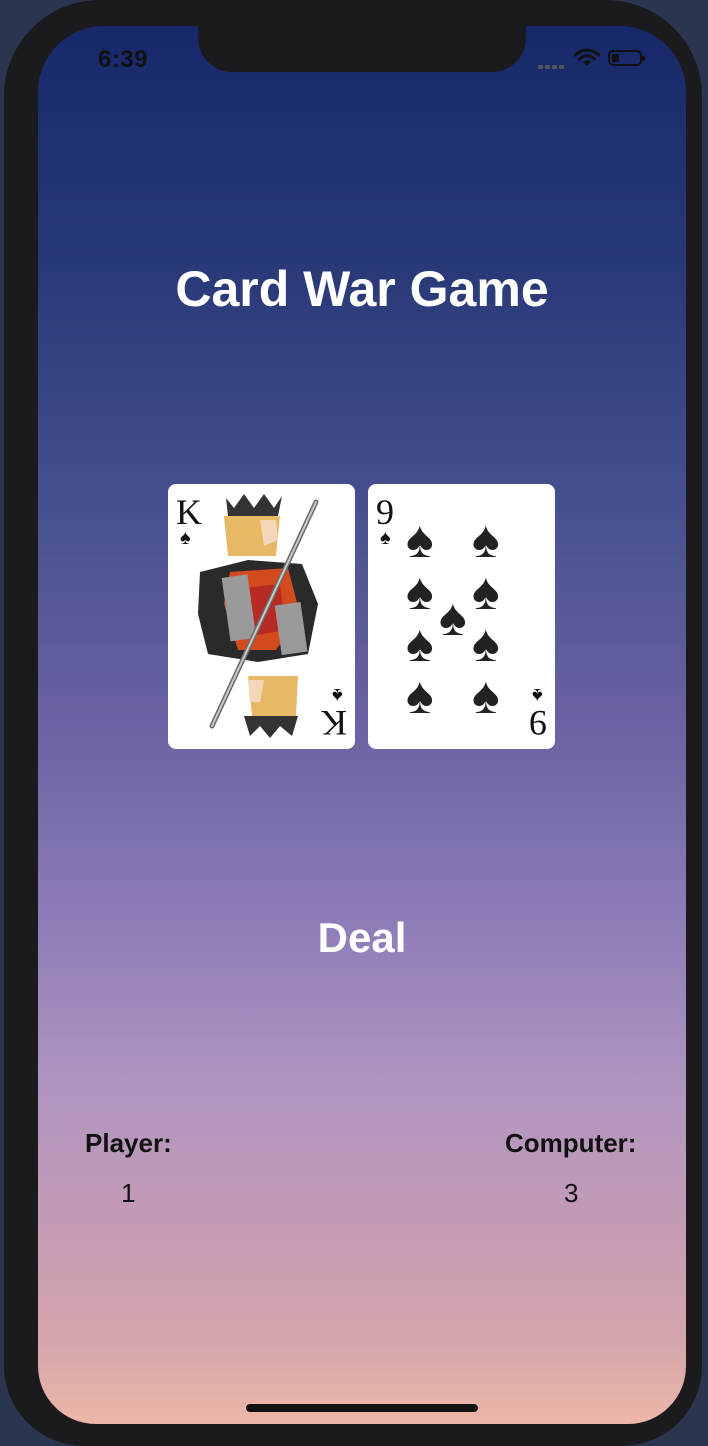  I want to click on computer-card-rank-bottom: 9, so click(538, 723).